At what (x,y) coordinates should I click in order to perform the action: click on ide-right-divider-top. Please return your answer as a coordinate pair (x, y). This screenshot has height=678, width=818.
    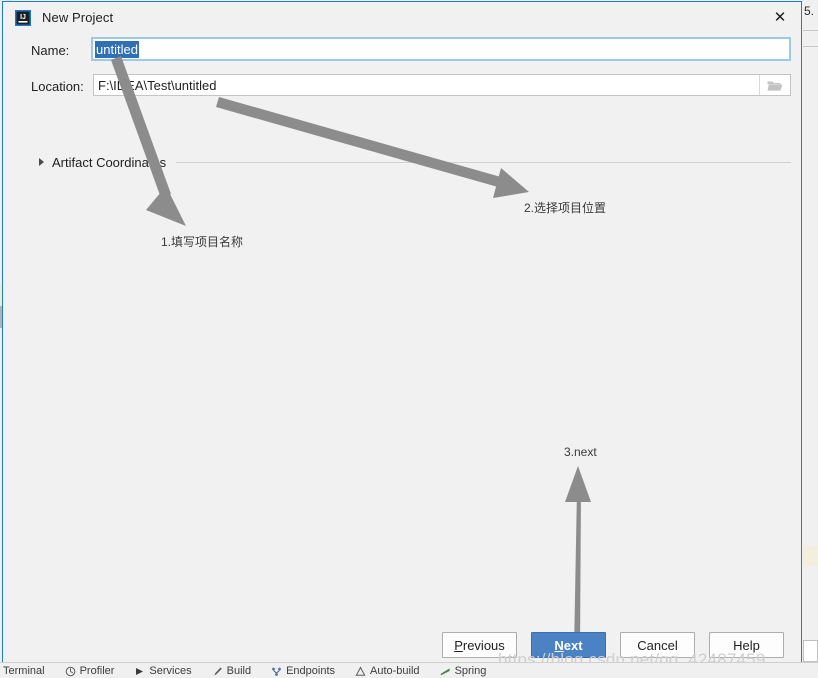
    Looking at the image, I should click on (810, 30).